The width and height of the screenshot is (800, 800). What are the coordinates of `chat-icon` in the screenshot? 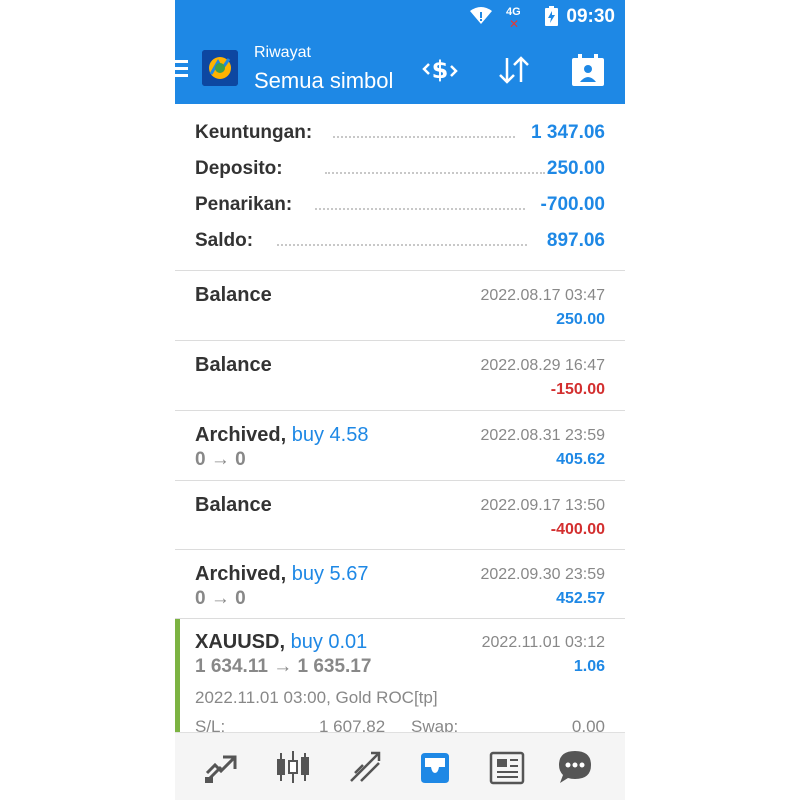 It's located at (575, 767).